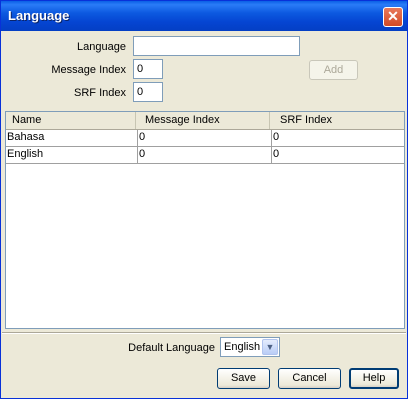  I want to click on add-button: Add, so click(333, 70).